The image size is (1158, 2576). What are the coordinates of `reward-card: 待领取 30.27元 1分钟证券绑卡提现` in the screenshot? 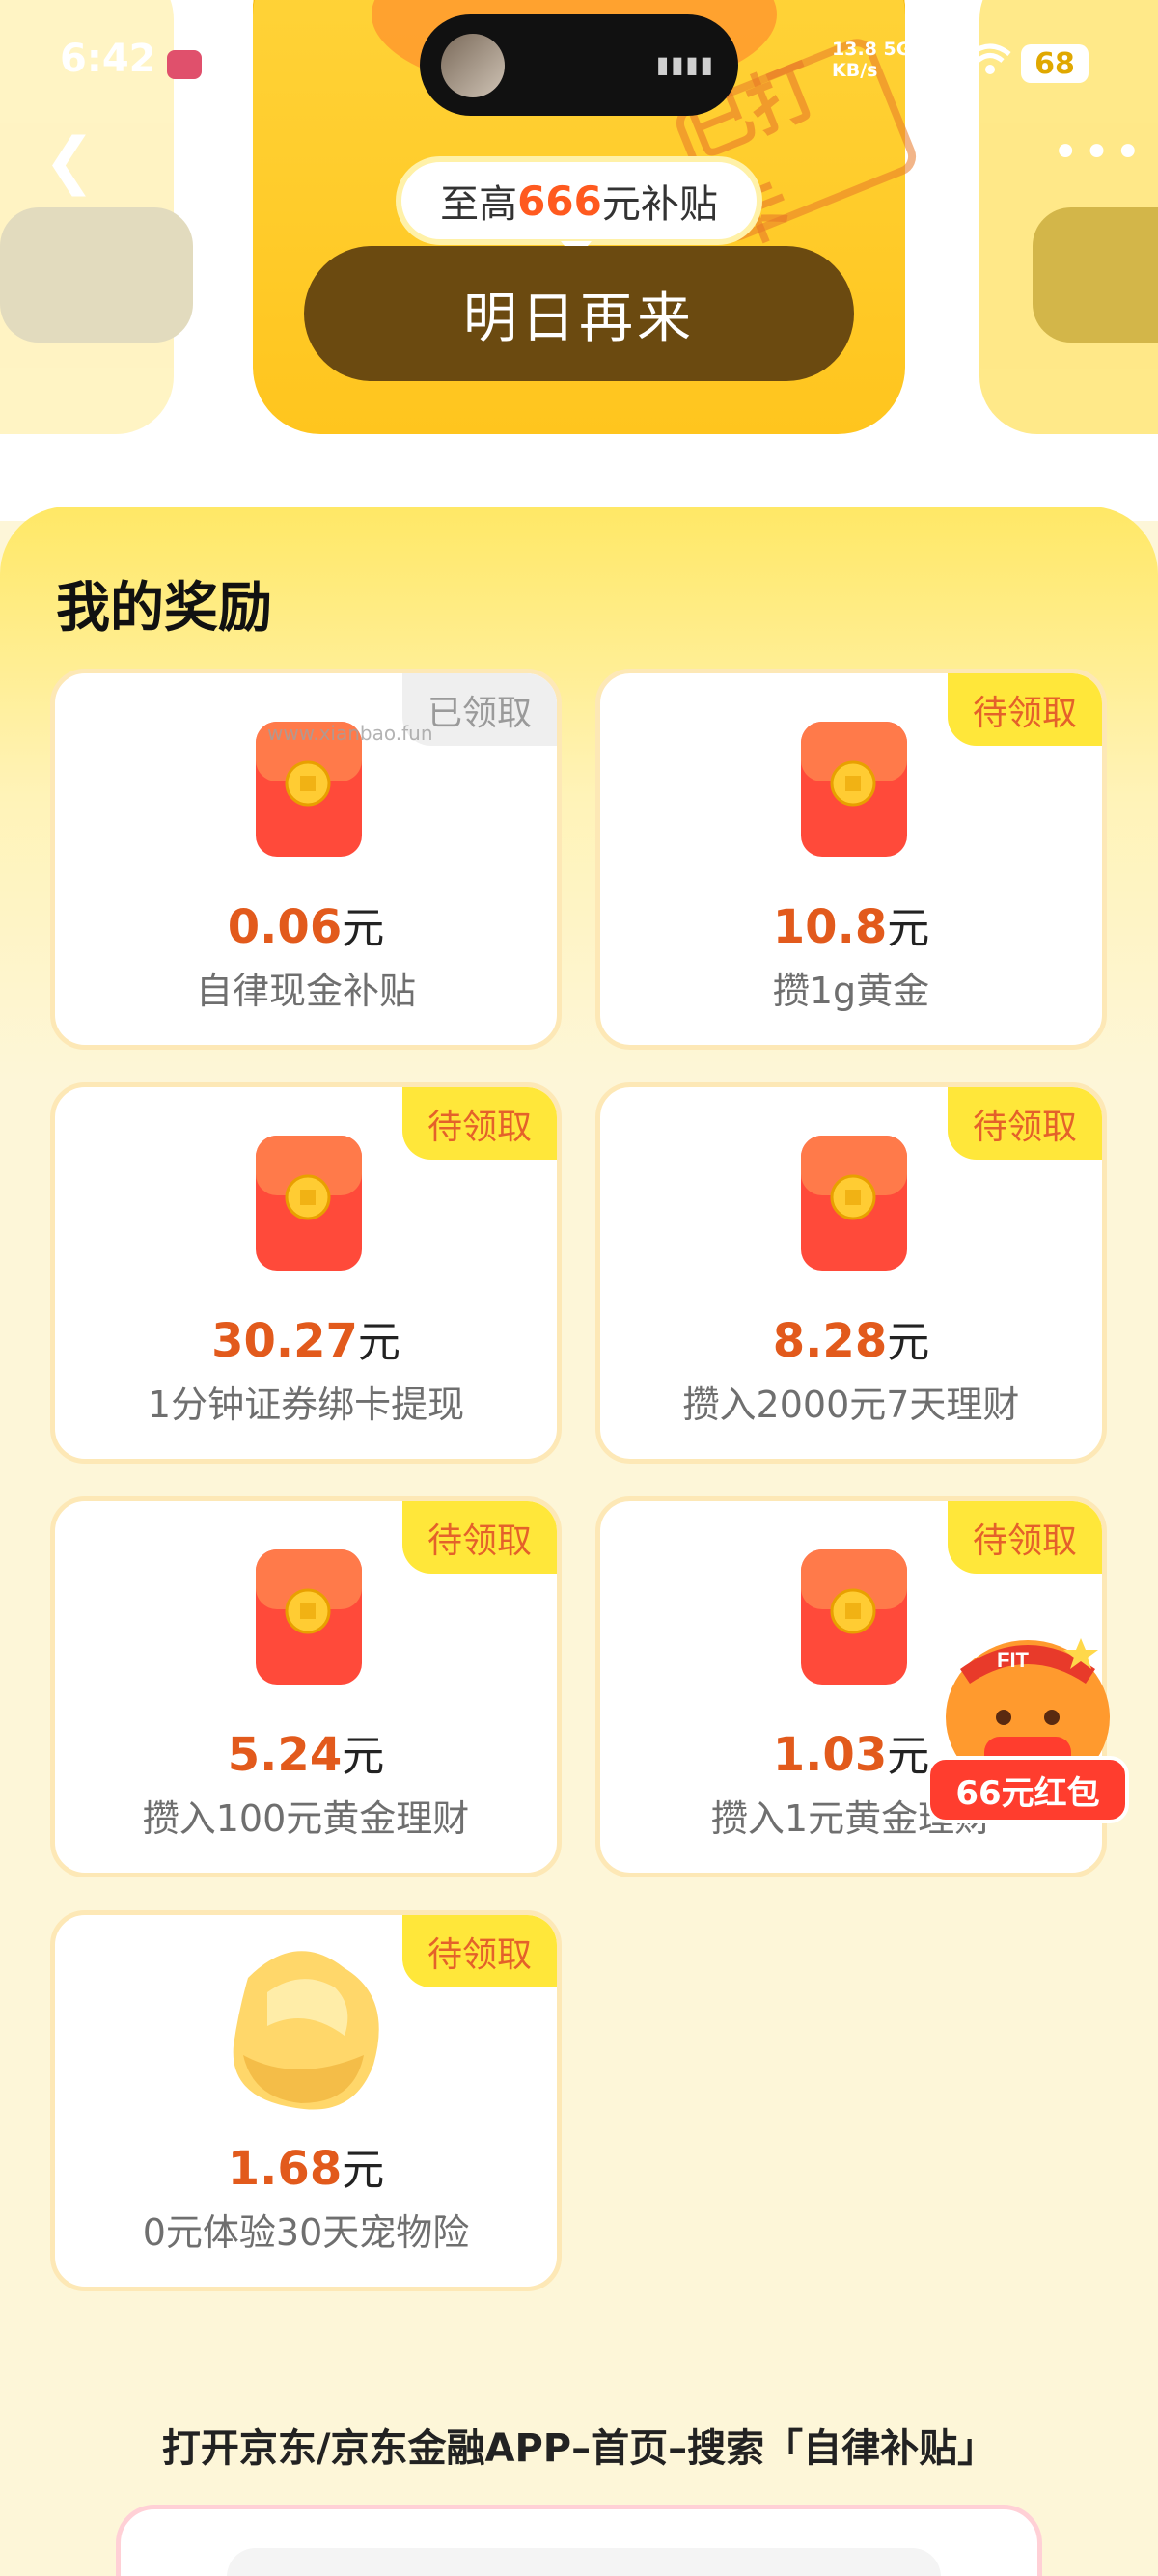 It's located at (306, 1273).